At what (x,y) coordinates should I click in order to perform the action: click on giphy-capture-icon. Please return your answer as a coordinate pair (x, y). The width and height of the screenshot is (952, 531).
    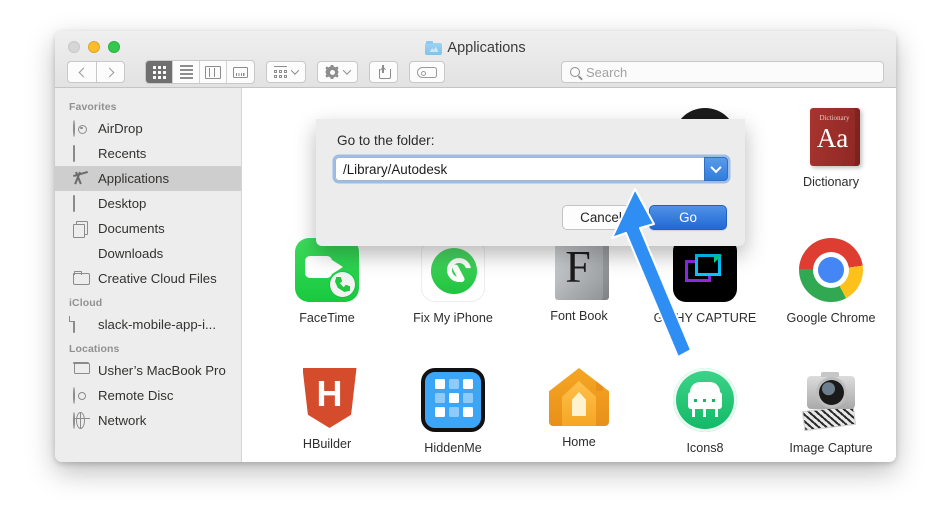
    Looking at the image, I should click on (705, 270).